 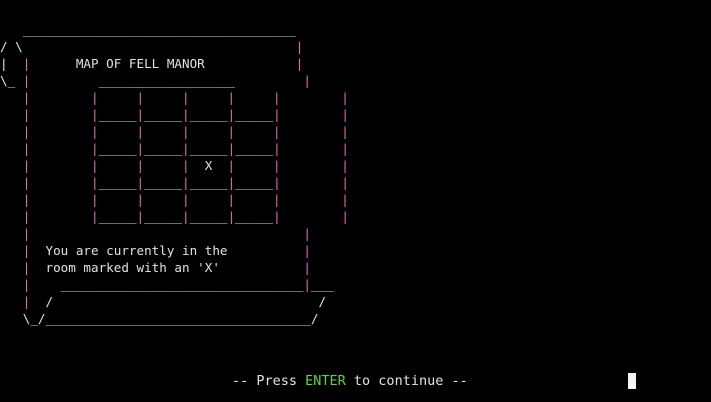 I want to click on map-grid: | | | | |, so click(x=186, y=97).